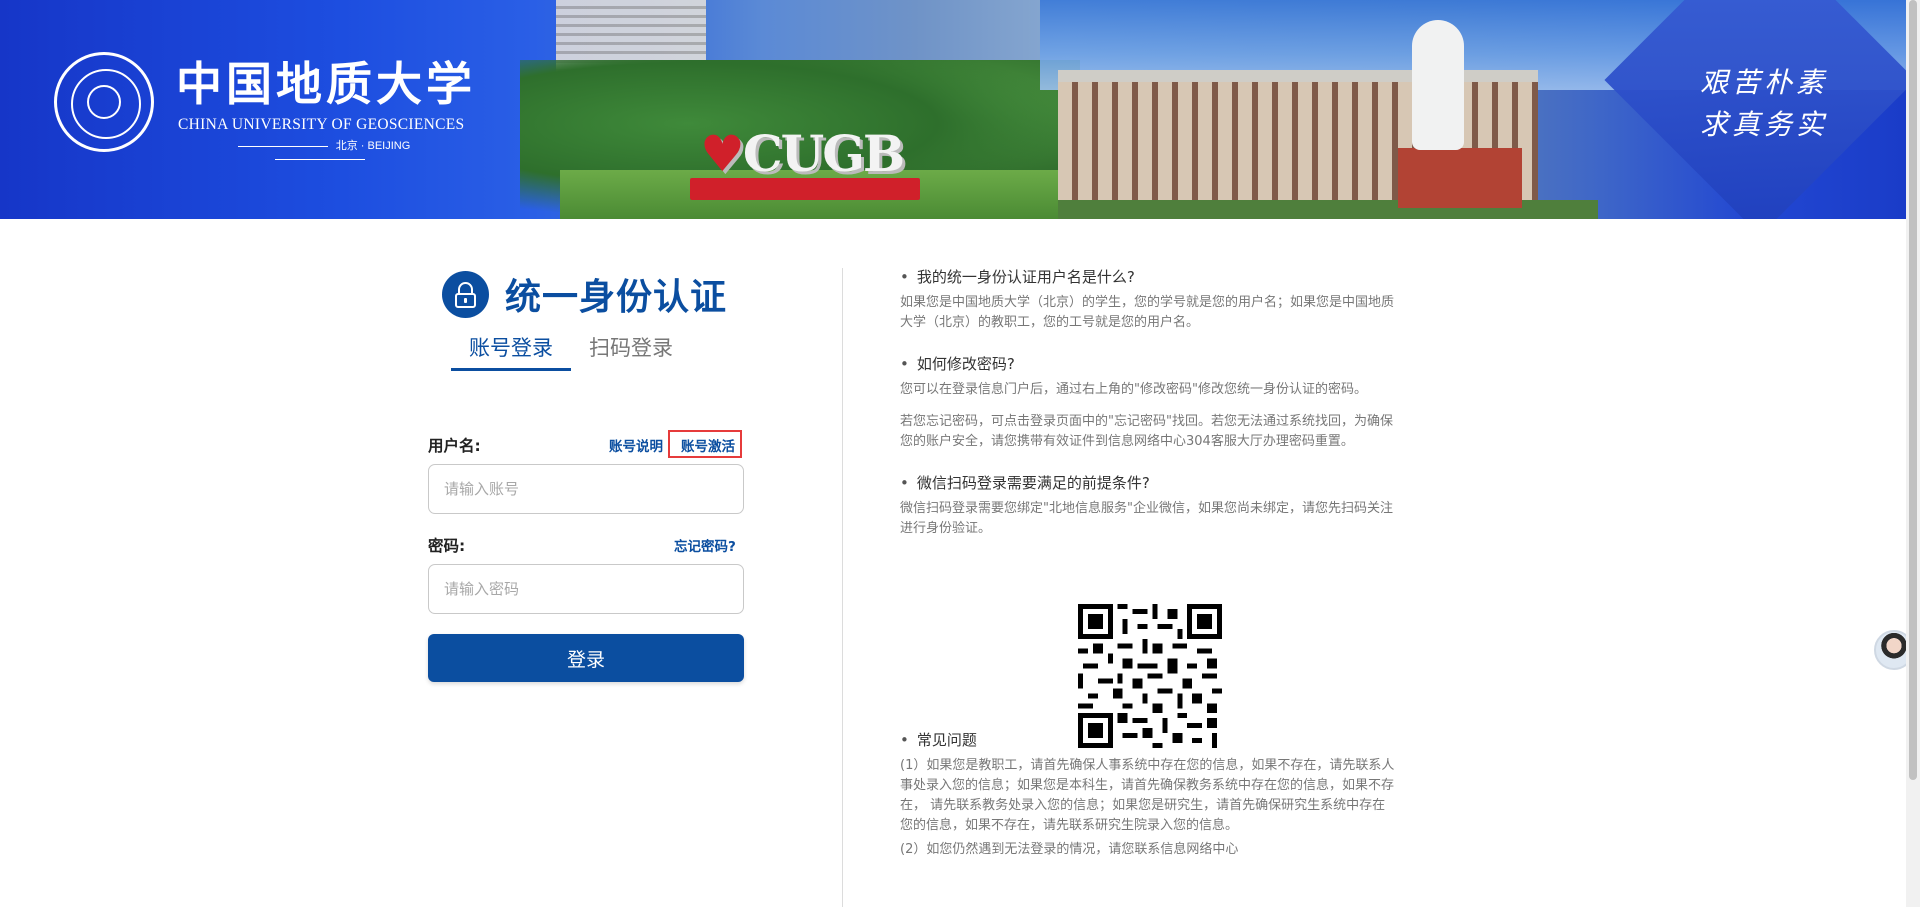 The width and height of the screenshot is (1920, 907). Describe the element at coordinates (802, 153) in the screenshot. I see `cugb-sign: ♥CUGB` at that location.